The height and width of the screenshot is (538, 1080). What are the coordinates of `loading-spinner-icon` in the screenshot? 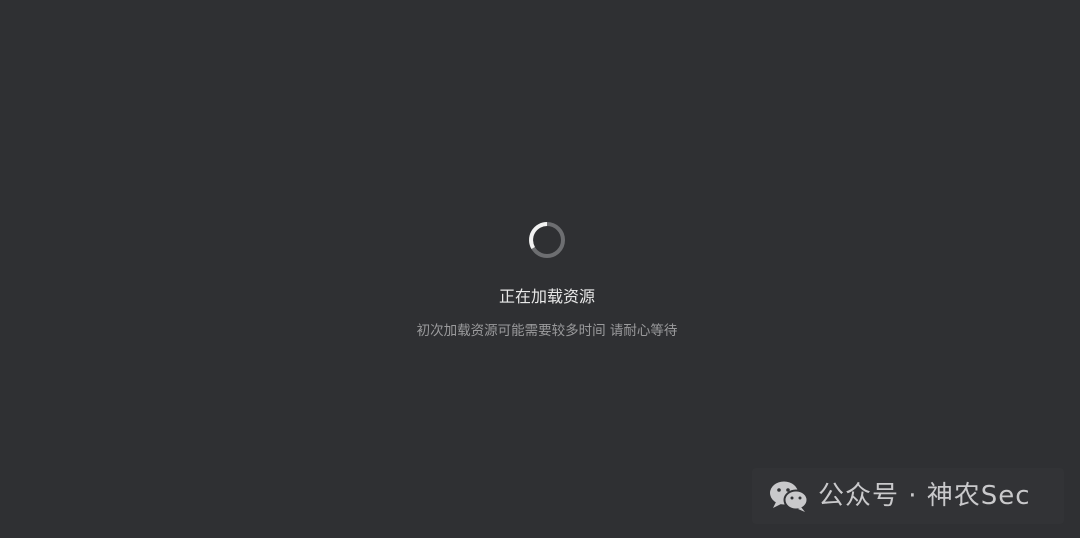 It's located at (547, 240).